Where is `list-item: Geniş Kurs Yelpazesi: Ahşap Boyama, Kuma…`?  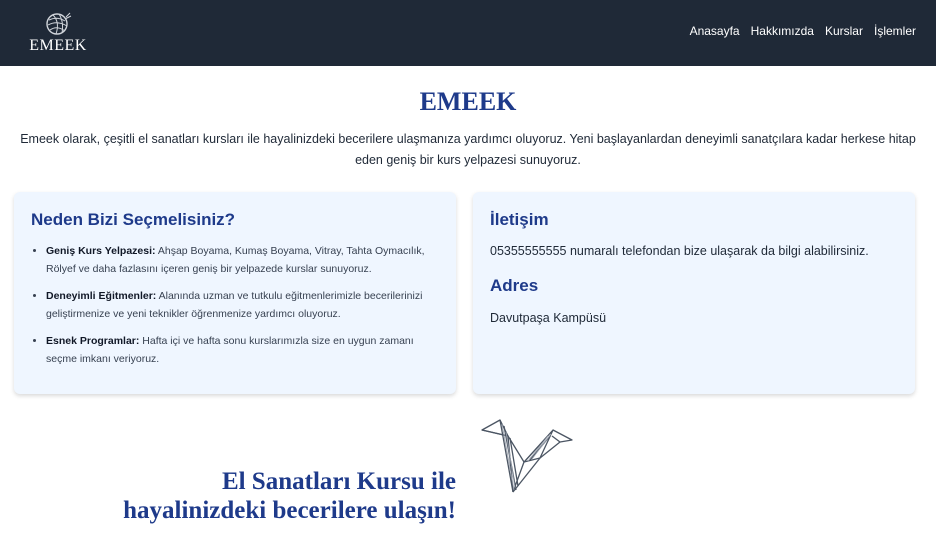 list-item: Geniş Kurs Yelpazesi: Ahşap Boyama, Kuma… is located at coordinates (241, 260).